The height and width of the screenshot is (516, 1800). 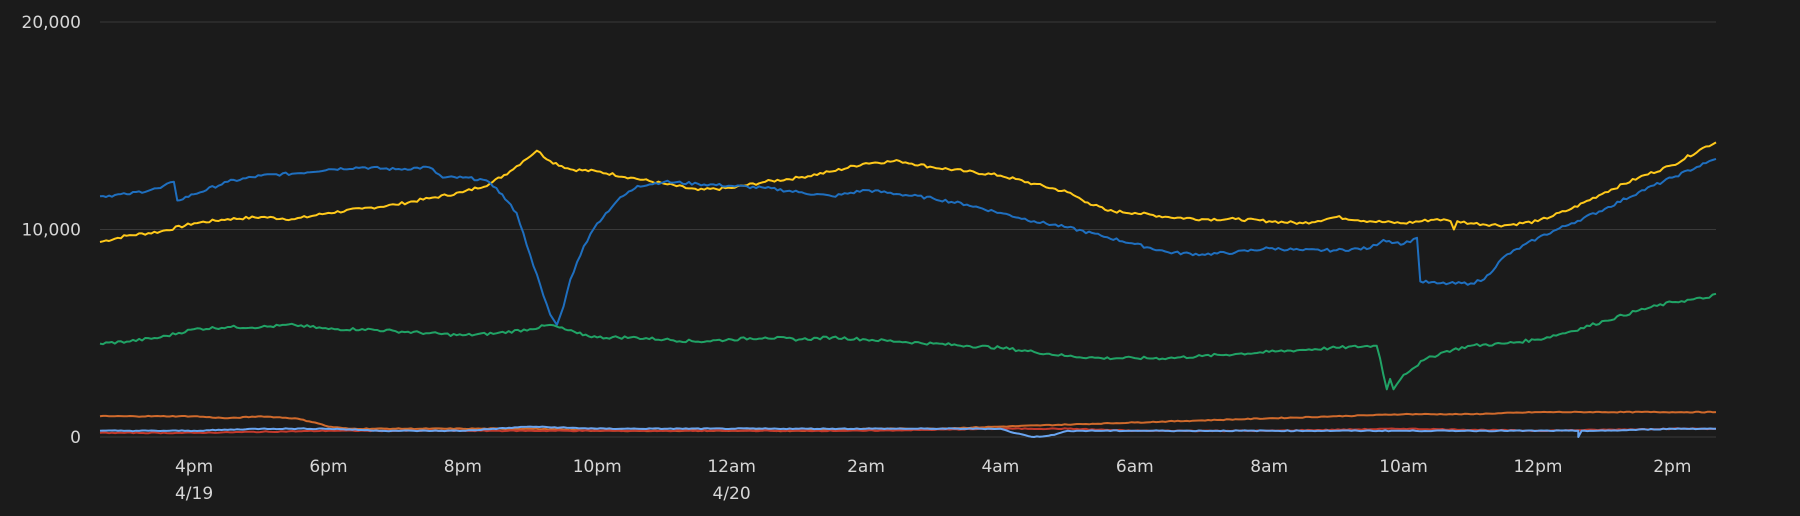 What do you see at coordinates (732, 494) in the screenshot?
I see `x-tick-date-label: 4/20` at bounding box center [732, 494].